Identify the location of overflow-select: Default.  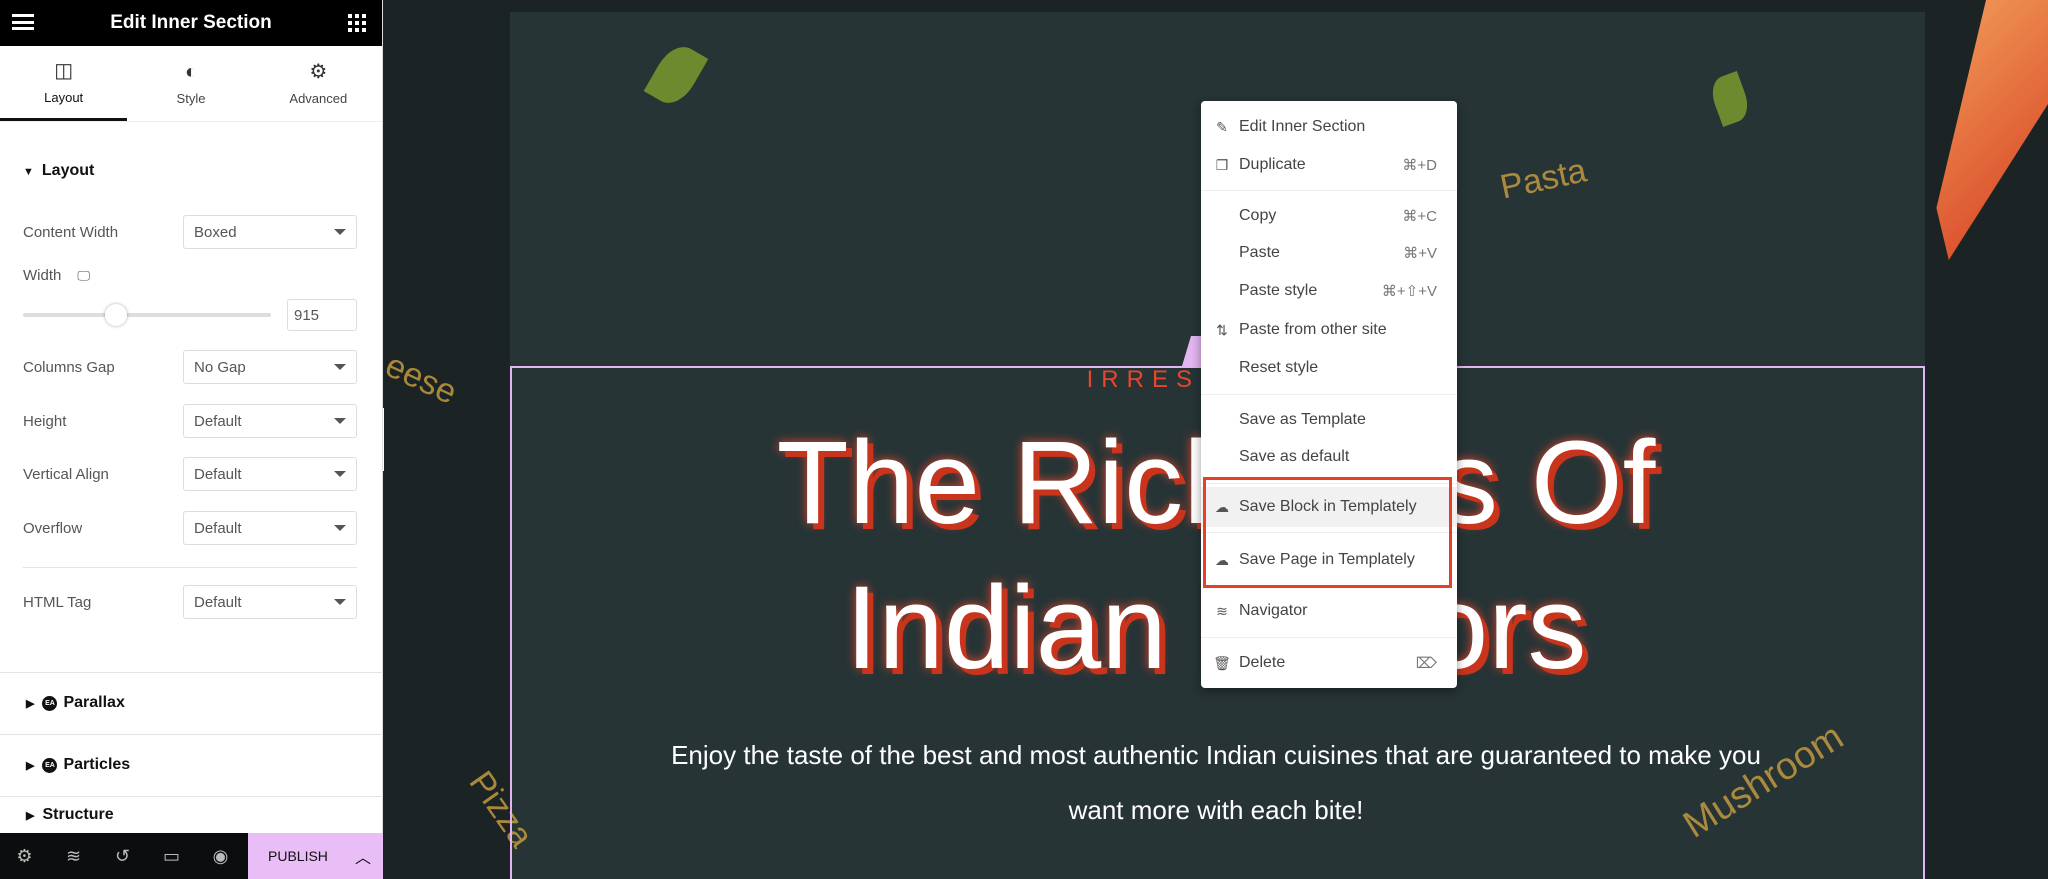
(270, 528).